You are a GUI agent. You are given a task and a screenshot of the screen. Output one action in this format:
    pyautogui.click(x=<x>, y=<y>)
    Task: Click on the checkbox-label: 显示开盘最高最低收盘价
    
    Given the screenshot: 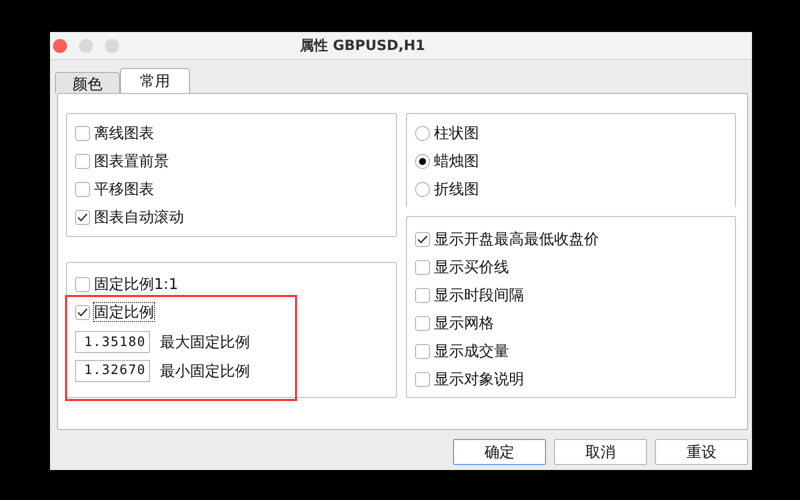 What is the action you would take?
    pyautogui.click(x=516, y=239)
    